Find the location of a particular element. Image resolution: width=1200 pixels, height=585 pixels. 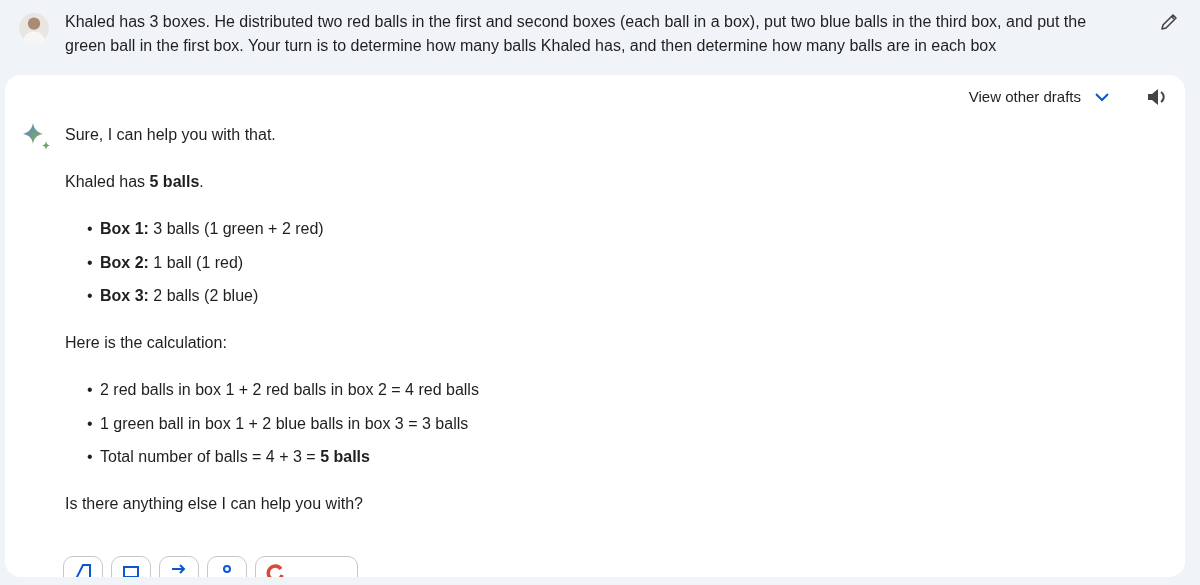

speaker-icon is located at coordinates (1157, 97).